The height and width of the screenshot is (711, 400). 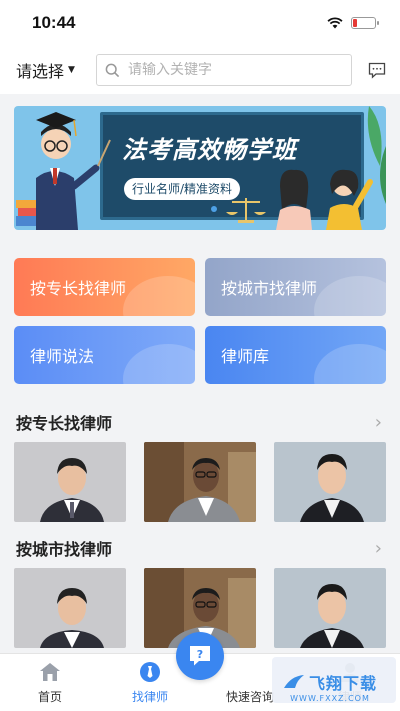 I want to click on watermark-url: WWW.FXXZ.COM, so click(x=330, y=698).